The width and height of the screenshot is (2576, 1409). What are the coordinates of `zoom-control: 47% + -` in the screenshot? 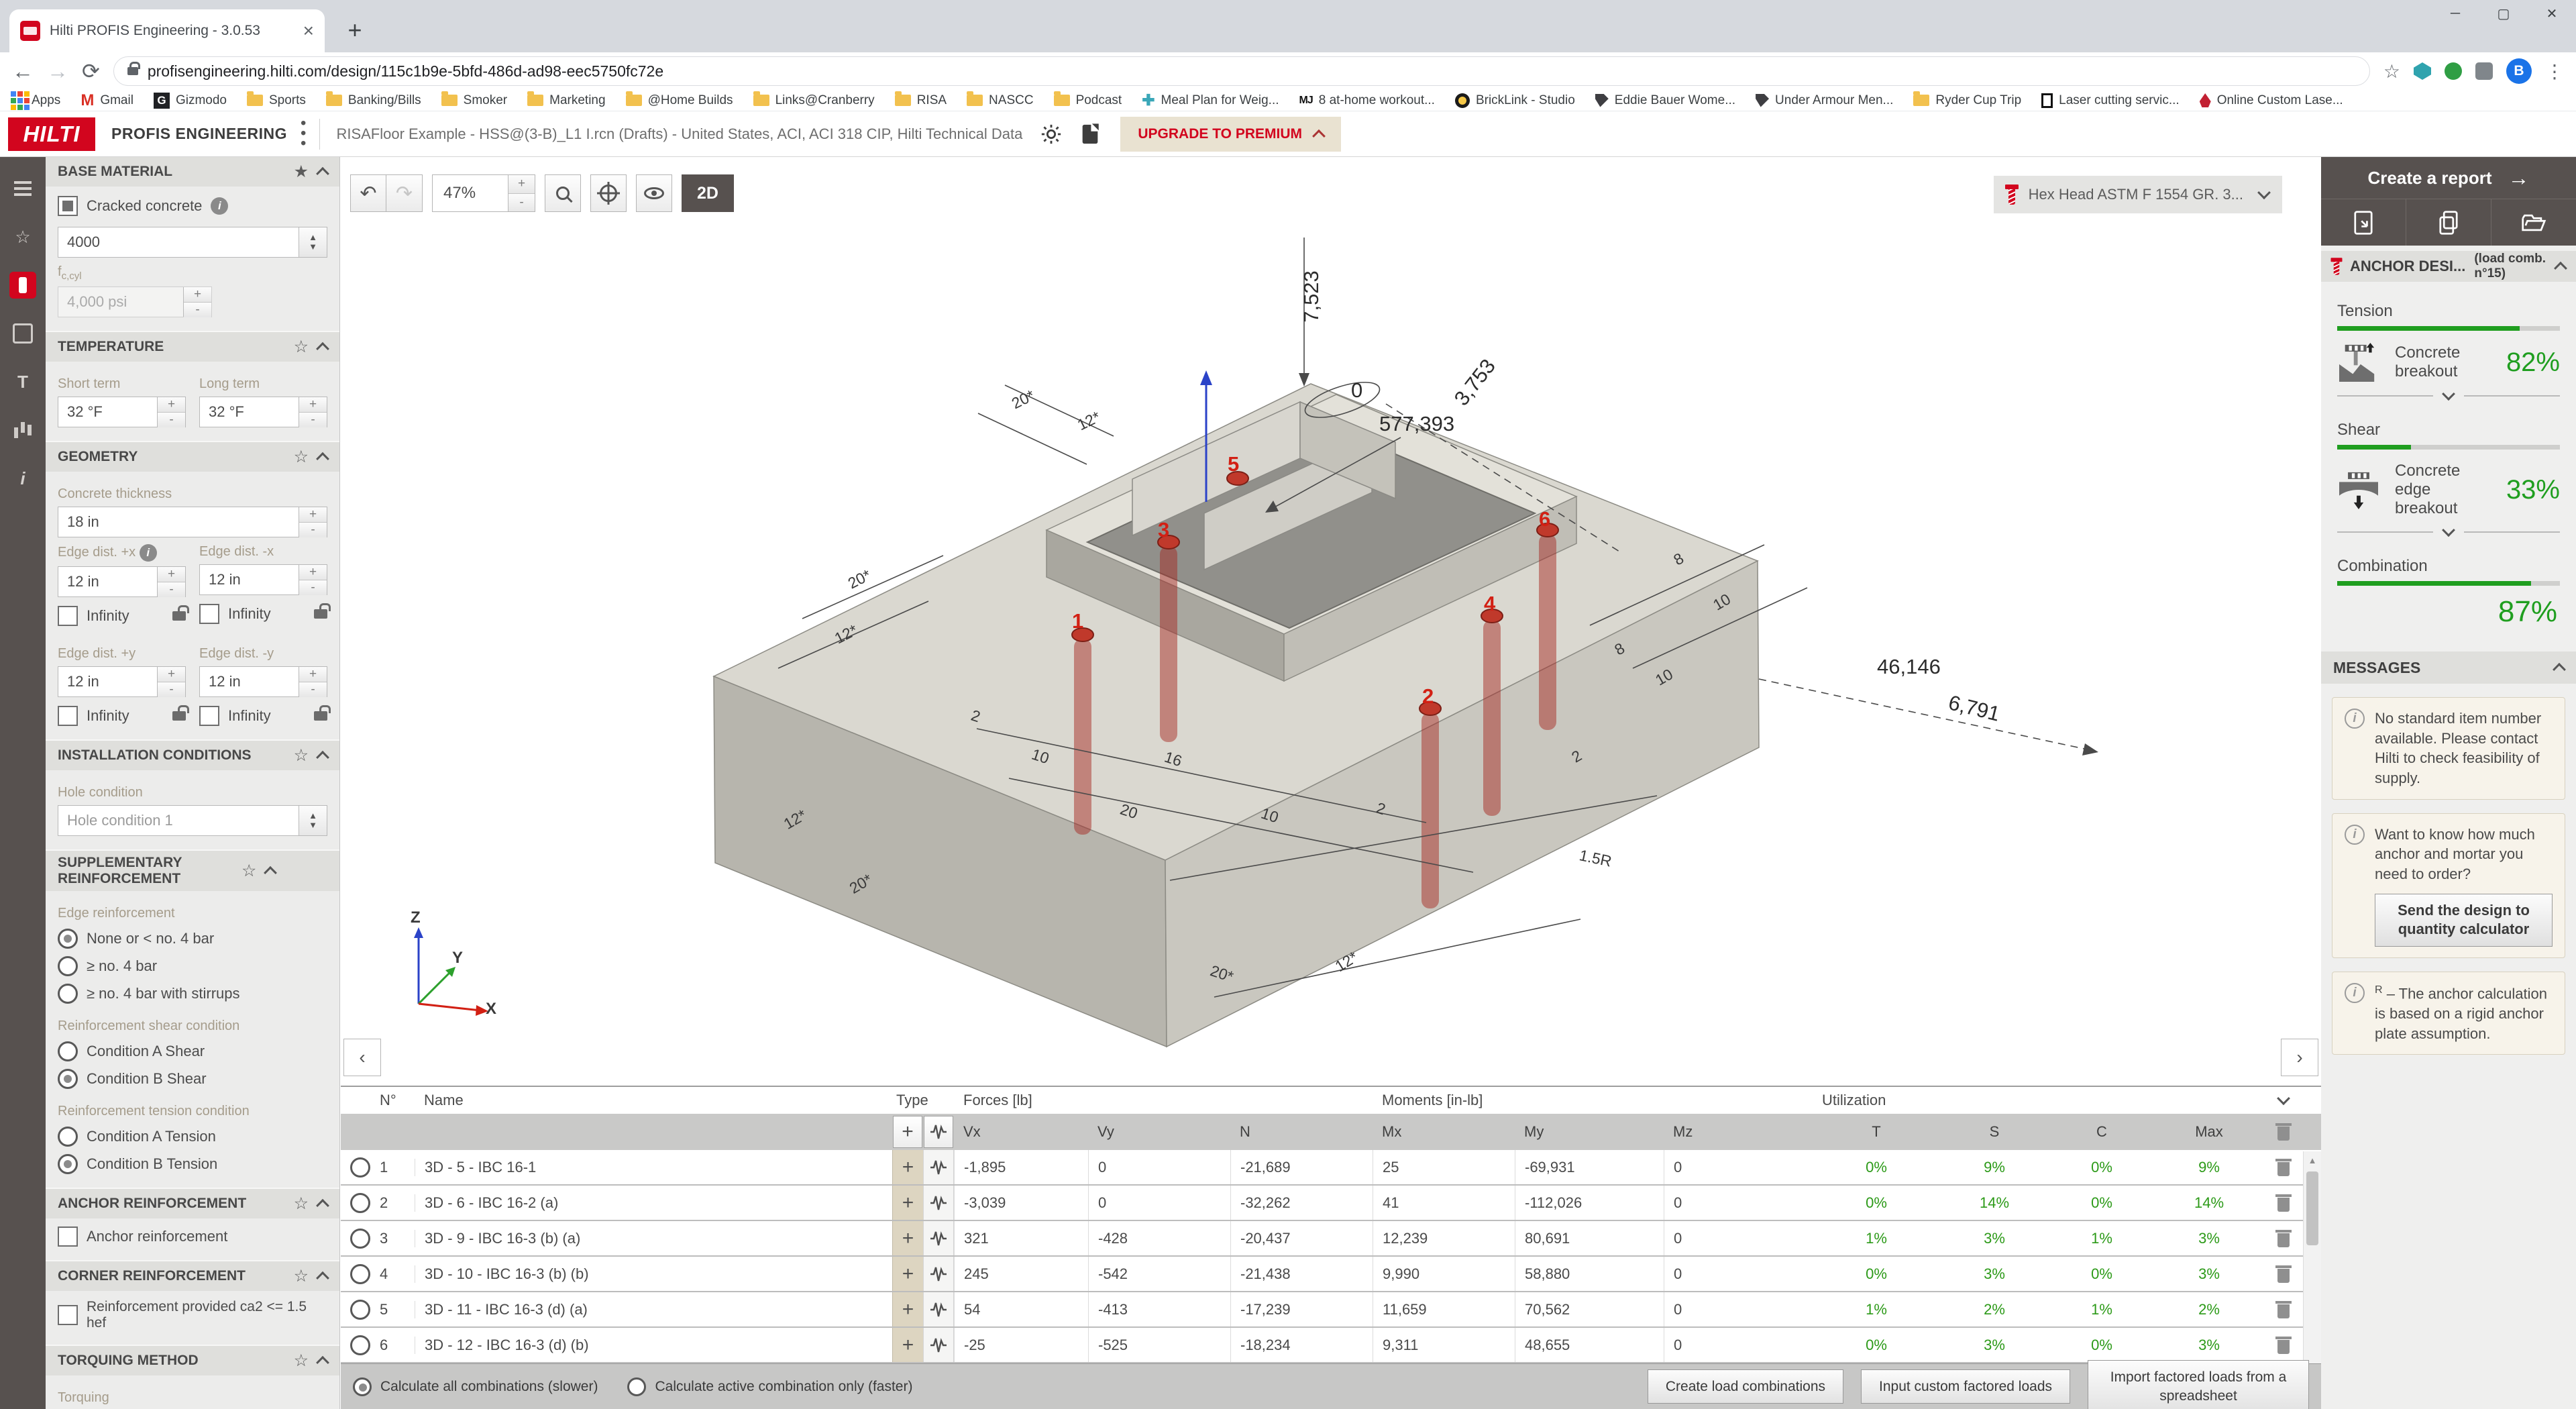 It's located at (483, 193).